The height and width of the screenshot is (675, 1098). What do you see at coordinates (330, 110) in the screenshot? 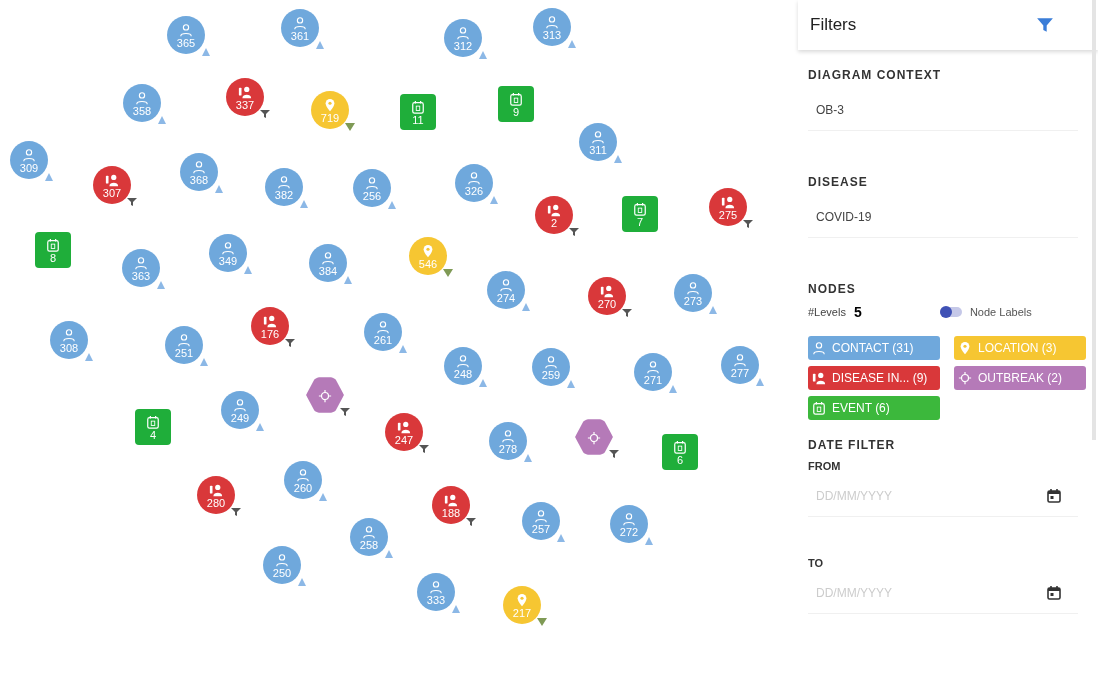
I see `location-node: 719` at bounding box center [330, 110].